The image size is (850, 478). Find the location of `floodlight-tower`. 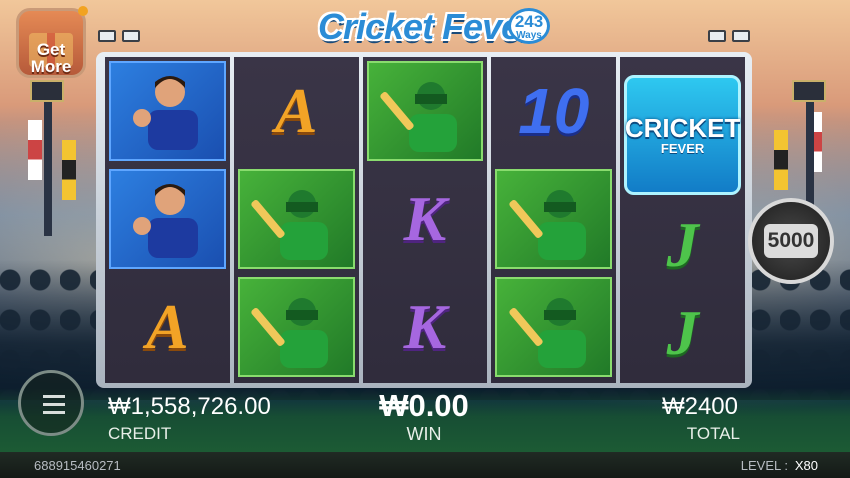

floodlight-tower is located at coordinates (48, 166).